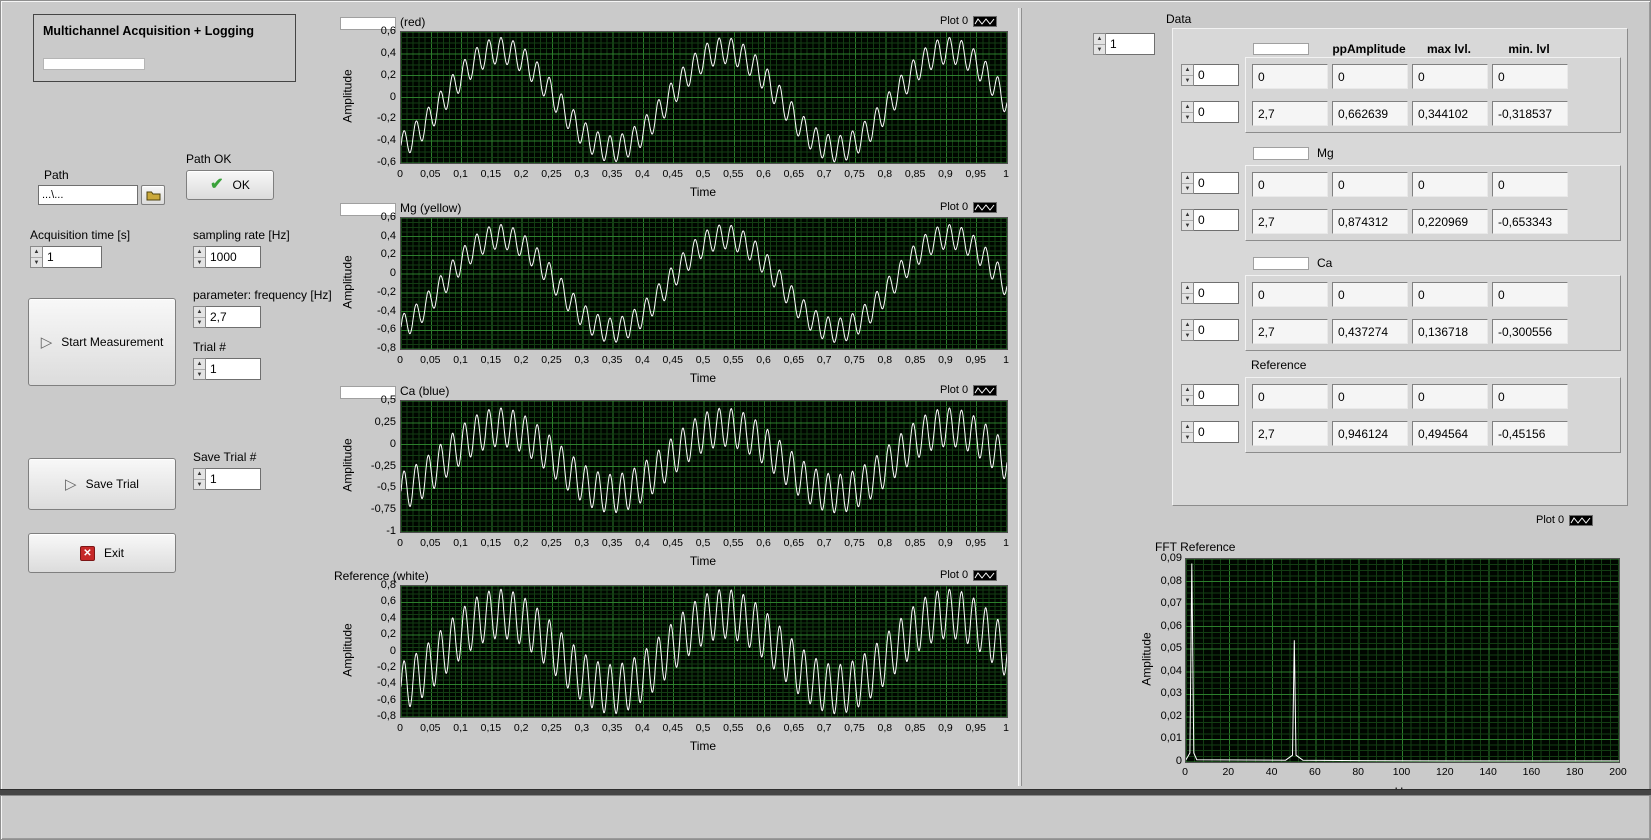  What do you see at coordinates (1171, 738) in the screenshot?
I see `y-tick-label: 0,01` at bounding box center [1171, 738].